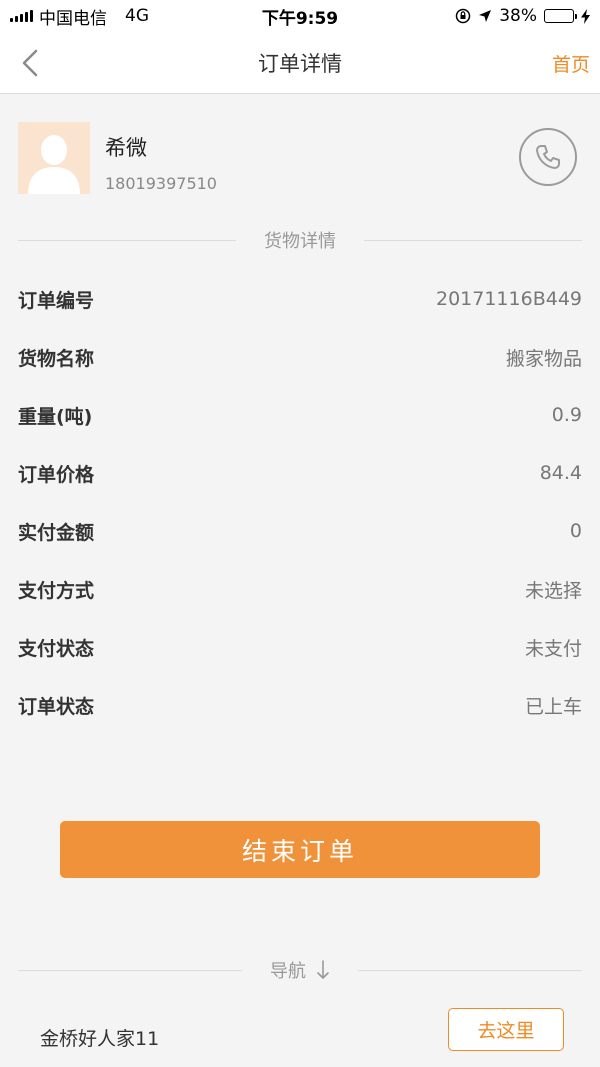 The height and width of the screenshot is (1067, 600). Describe the element at coordinates (21, 16) in the screenshot. I see `signal-icon` at that location.